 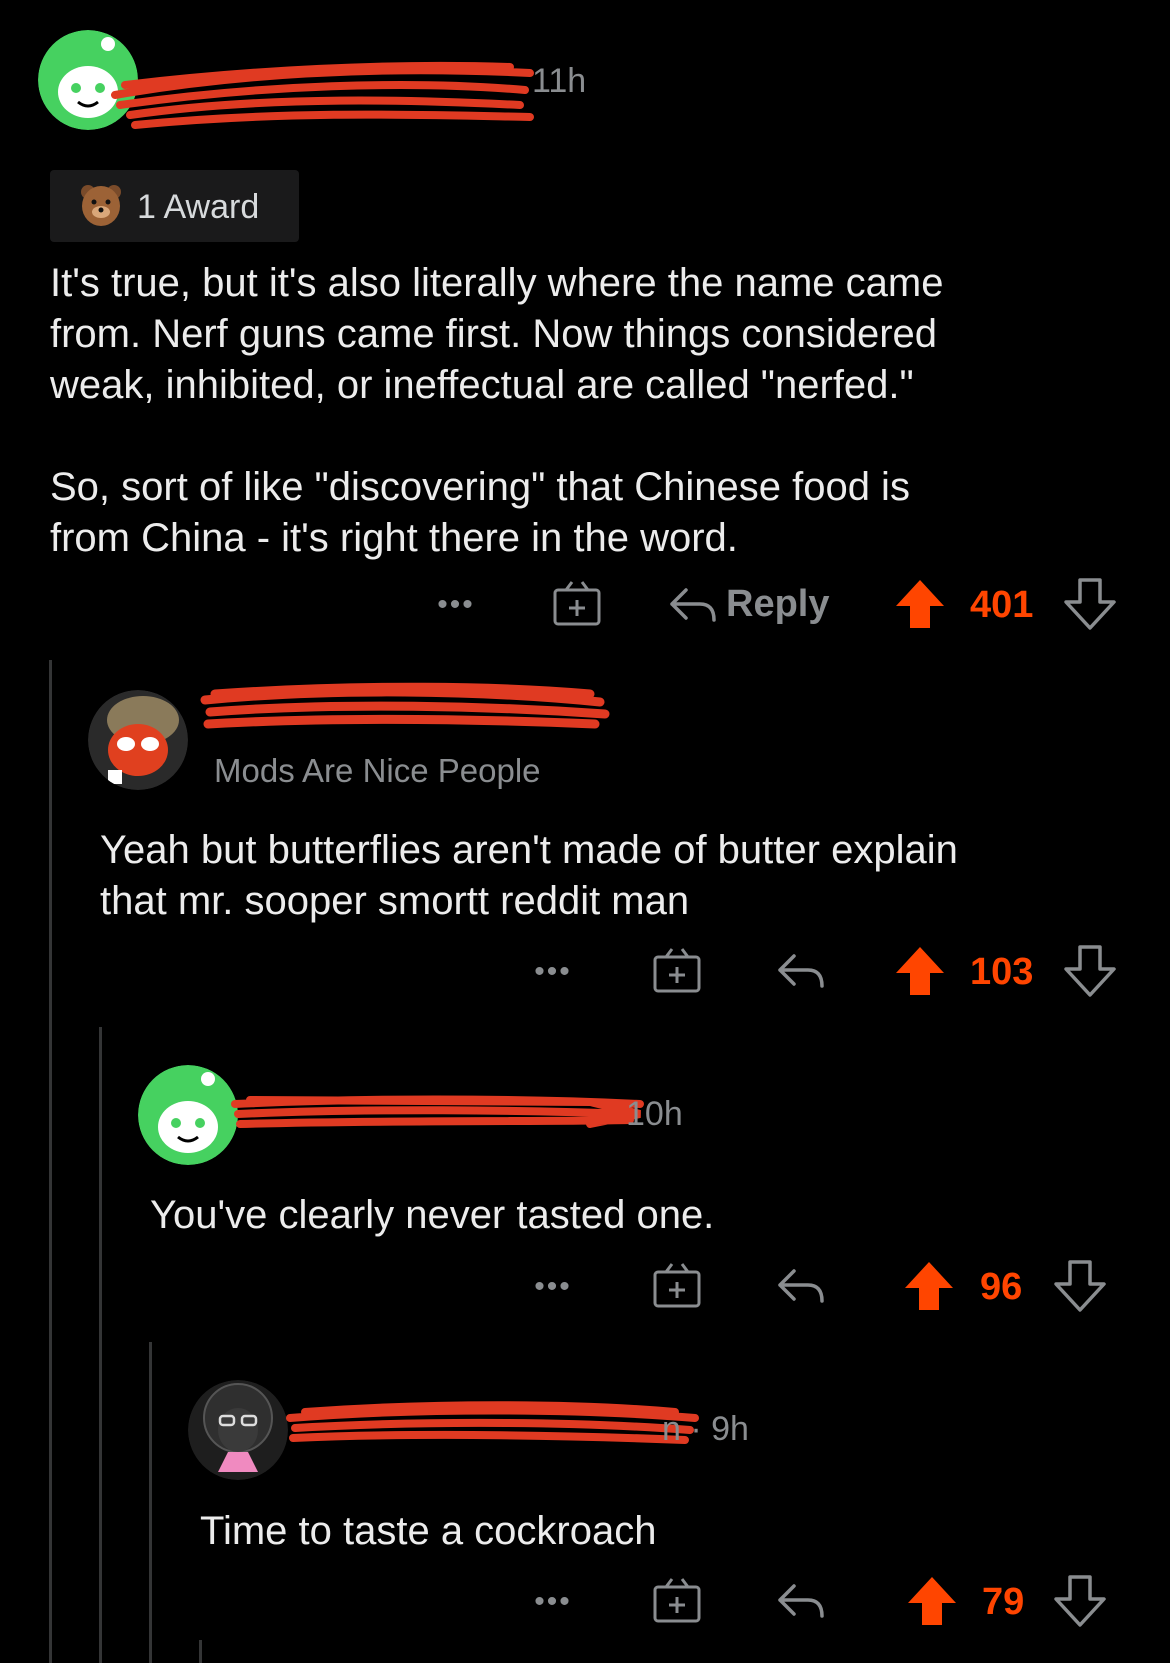 I want to click on vote-score: 96, so click(x=1001, y=1287).